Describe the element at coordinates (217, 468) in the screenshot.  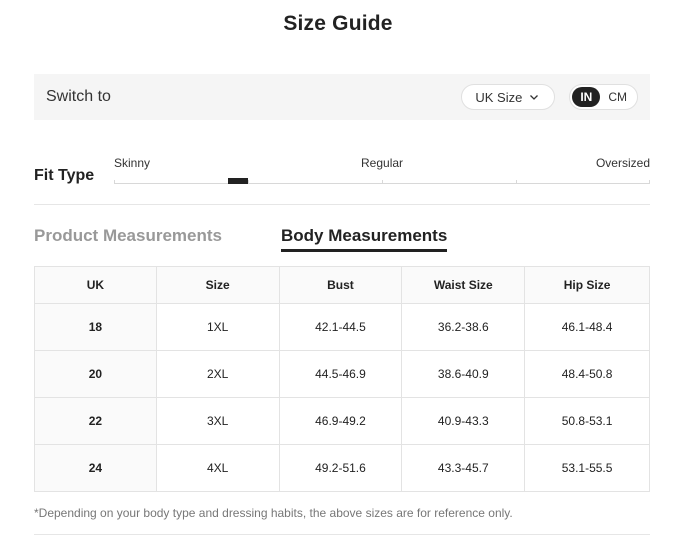
I see `size-cell: 4XL` at that location.